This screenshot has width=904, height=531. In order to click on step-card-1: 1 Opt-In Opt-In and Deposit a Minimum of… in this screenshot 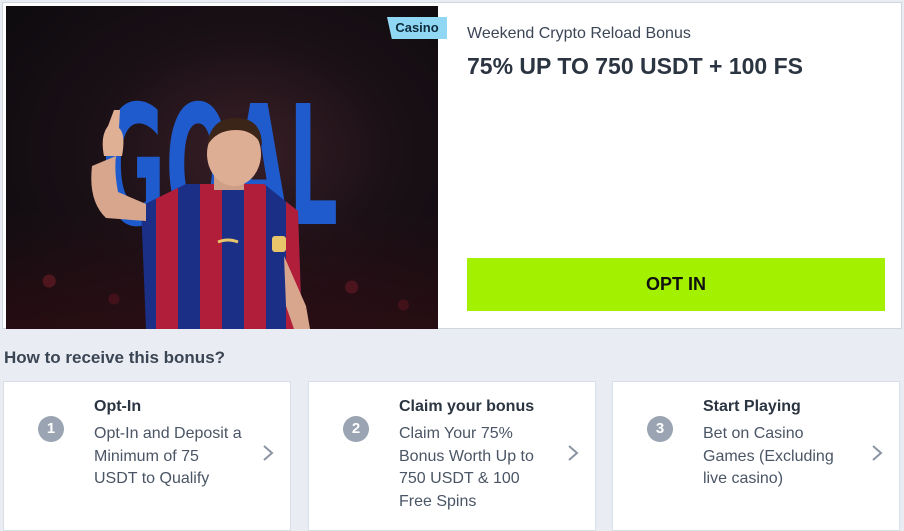, I will do `click(147, 456)`.